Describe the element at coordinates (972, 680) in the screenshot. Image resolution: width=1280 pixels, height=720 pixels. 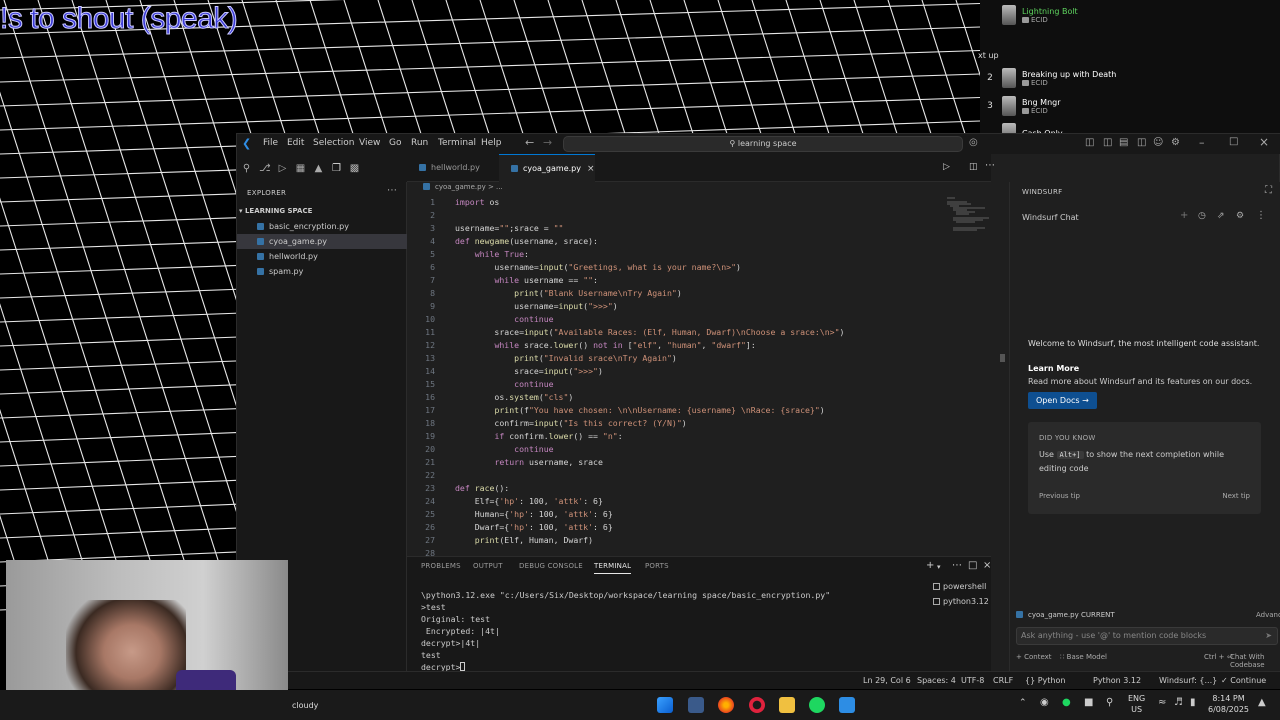
I see `encoding: UTF-8` at that location.